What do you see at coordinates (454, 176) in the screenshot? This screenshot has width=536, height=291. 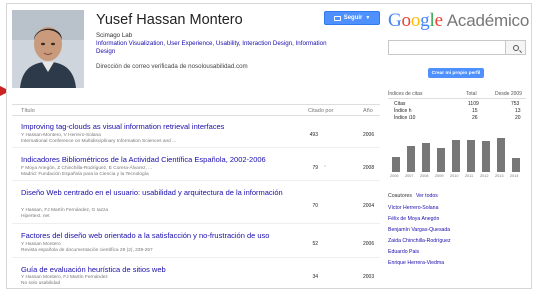 I see `chart-year-label: 2010` at bounding box center [454, 176].